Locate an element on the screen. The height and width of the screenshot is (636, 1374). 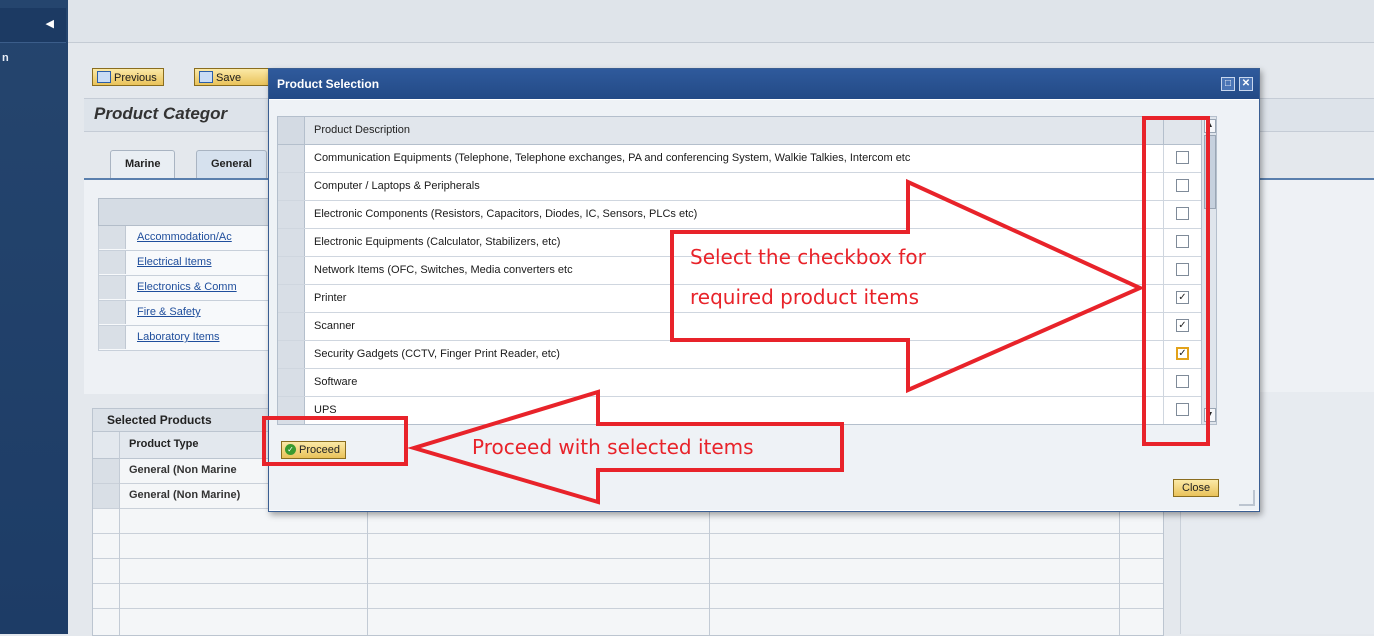
proceed-button-highlight is located at coordinates (335, 441).